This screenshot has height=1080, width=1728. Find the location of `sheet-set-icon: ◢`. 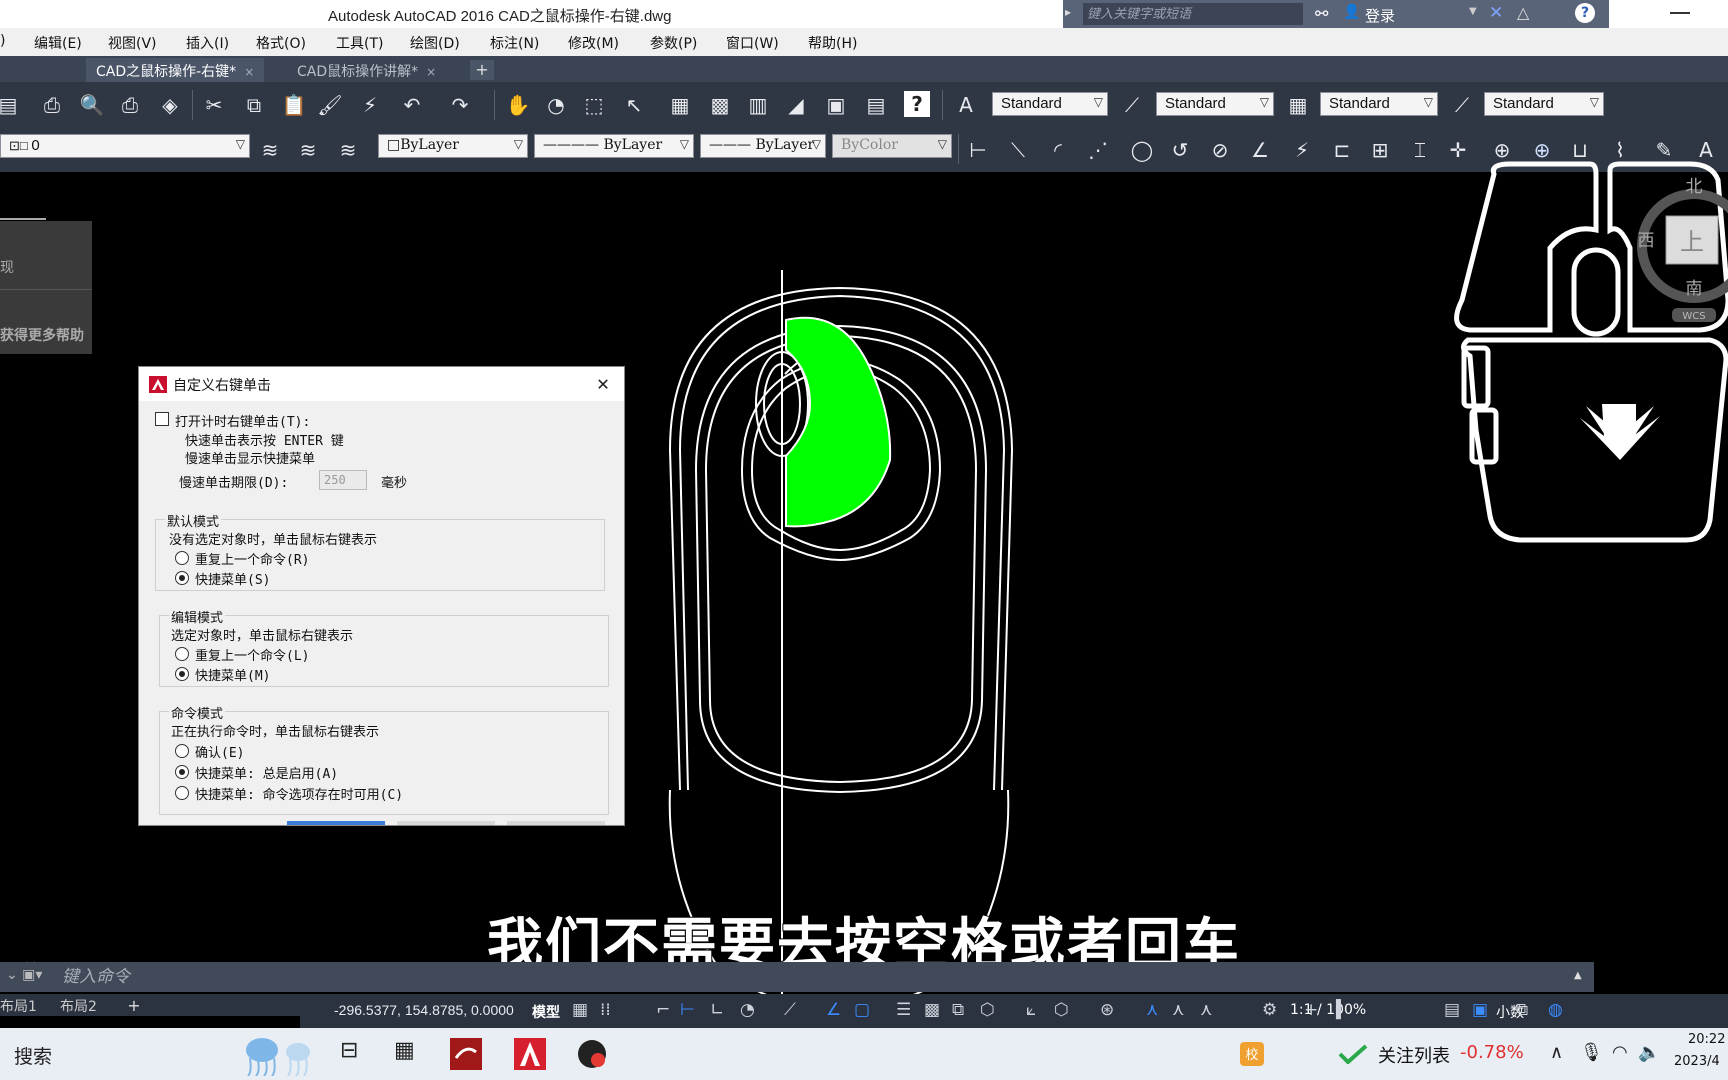

sheet-set-icon: ◢ is located at coordinates (796, 105).